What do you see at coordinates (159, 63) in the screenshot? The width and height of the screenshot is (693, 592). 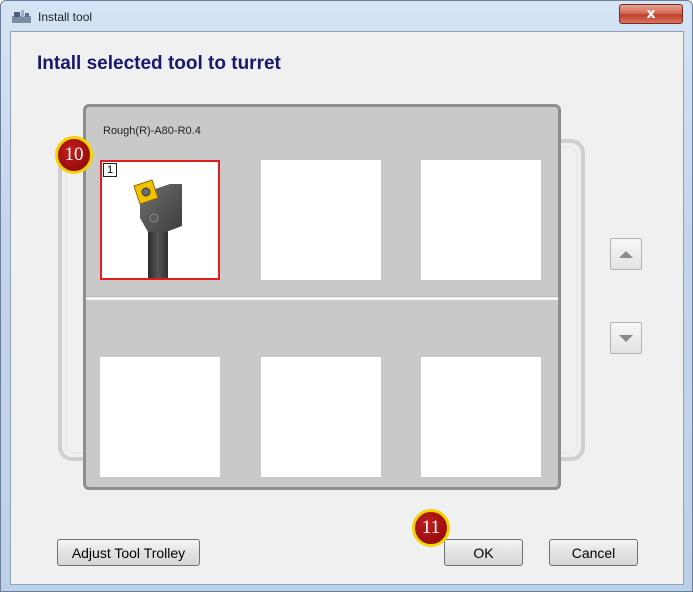 I see `page-title: Intall selected tool to turret` at bounding box center [159, 63].